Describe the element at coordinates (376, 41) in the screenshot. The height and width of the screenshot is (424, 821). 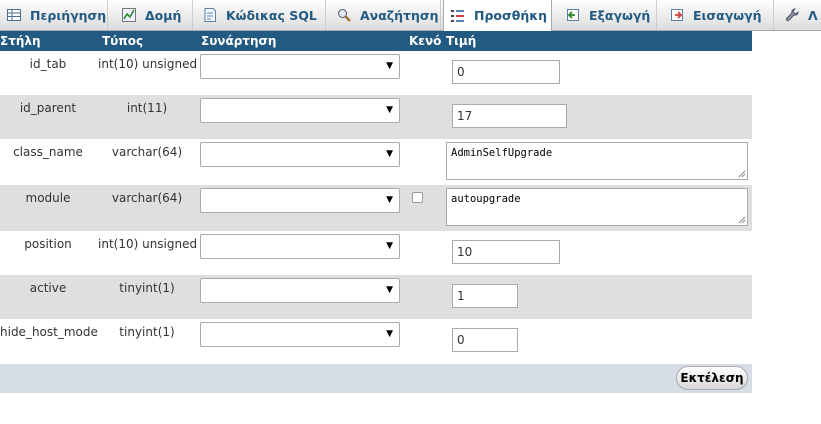
I see `table-header: Στήλη Τύπος Συνάρτηση Κενό Τιμή` at that location.